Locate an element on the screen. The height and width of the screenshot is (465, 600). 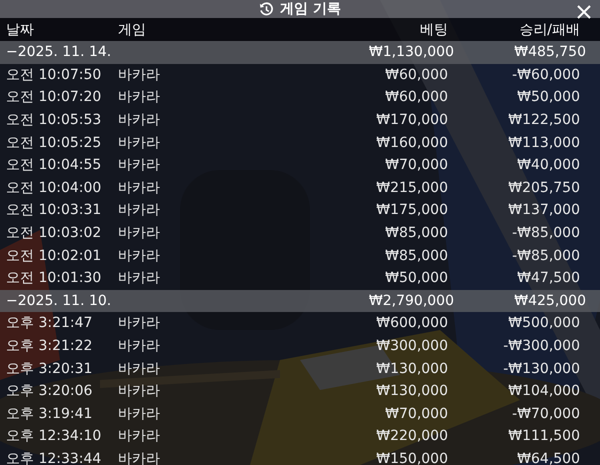
window-title: 게임 기록 is located at coordinates (310, 9).